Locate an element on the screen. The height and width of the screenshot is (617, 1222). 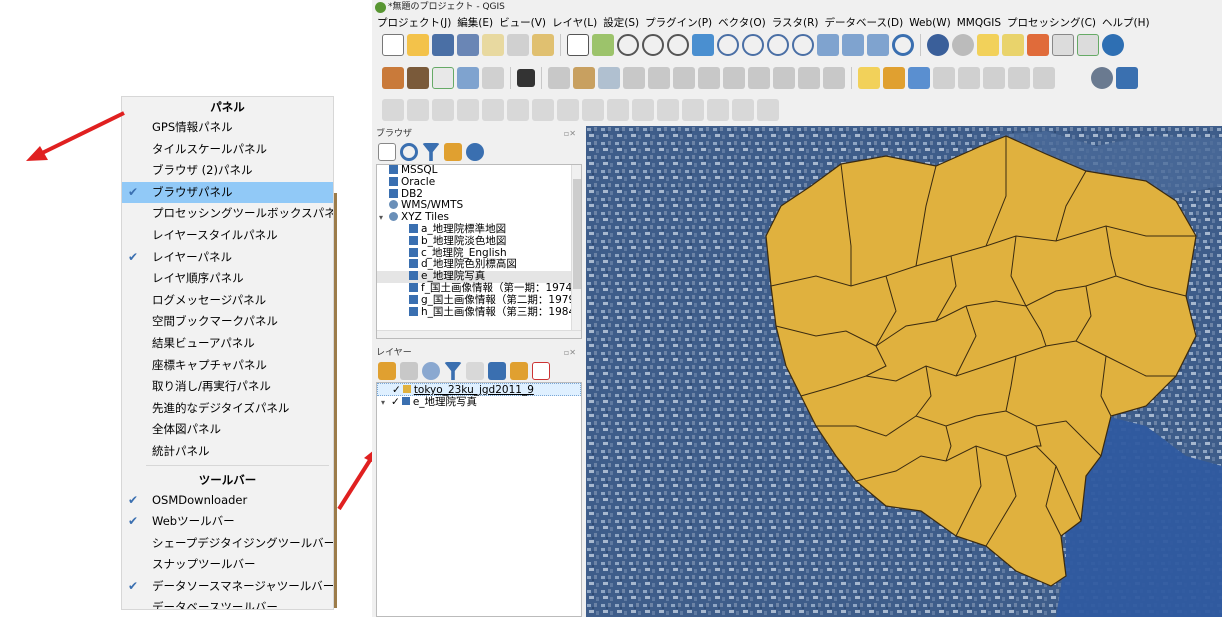
layer-diagram-icon is located at coordinates (919, 78).